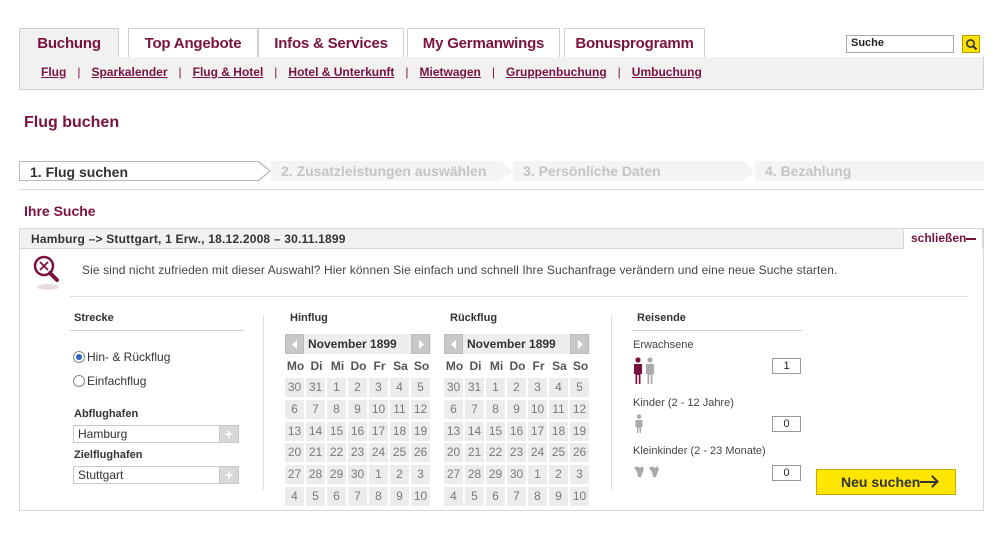 This screenshot has height=533, width=996. I want to click on calendar-day: 29, so click(495, 475).